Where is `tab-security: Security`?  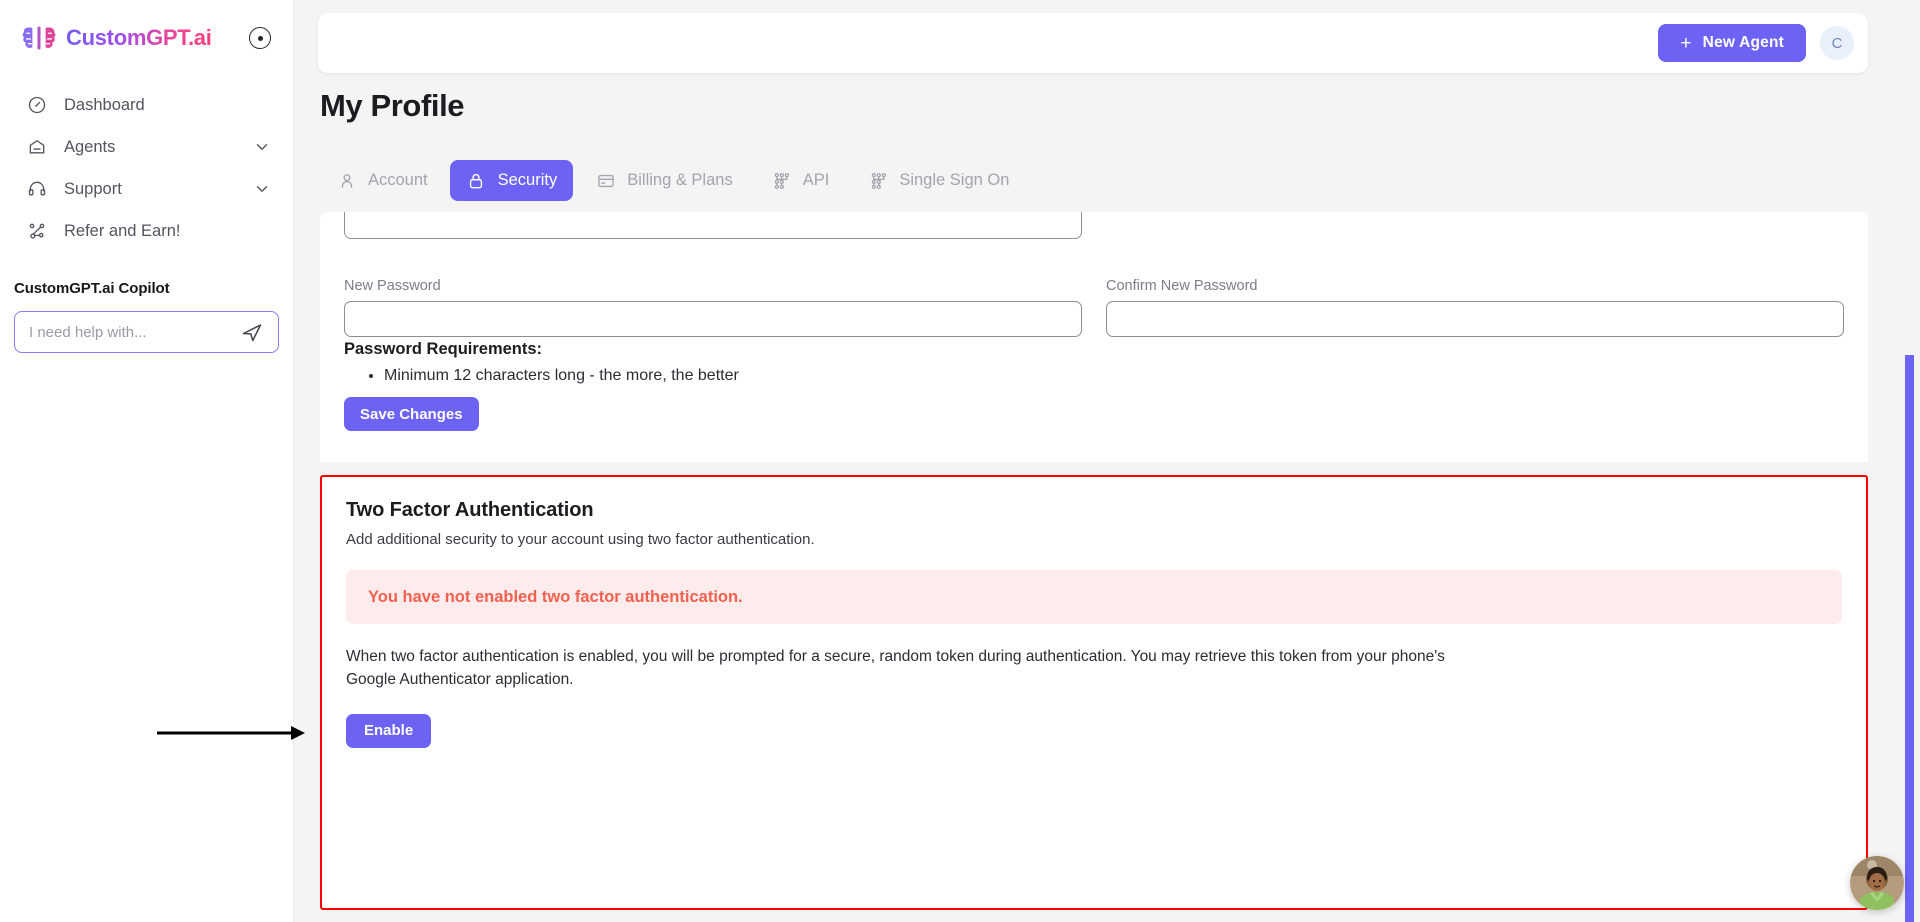
tab-security: Security is located at coordinates (511, 180).